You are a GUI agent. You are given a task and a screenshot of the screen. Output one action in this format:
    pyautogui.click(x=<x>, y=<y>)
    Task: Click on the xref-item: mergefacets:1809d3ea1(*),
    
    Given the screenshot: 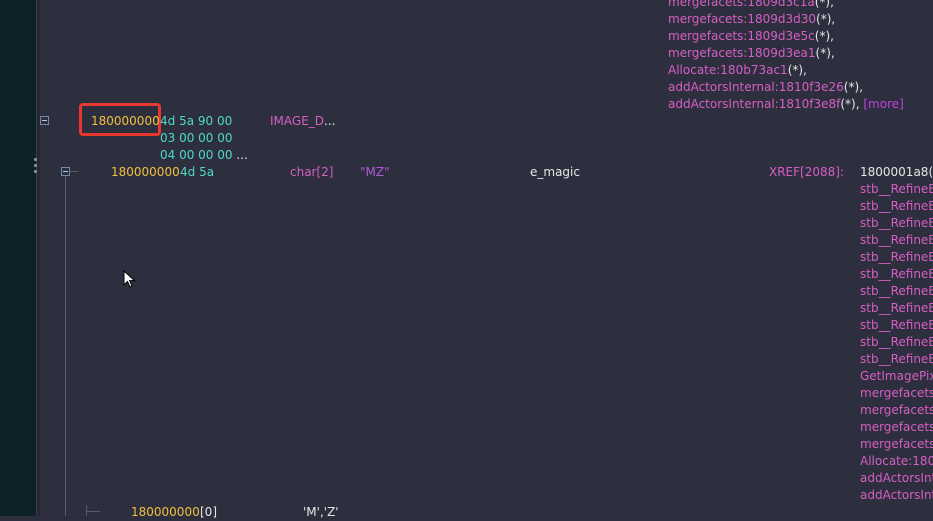 What is the action you would take?
    pyautogui.click(x=786, y=53)
    